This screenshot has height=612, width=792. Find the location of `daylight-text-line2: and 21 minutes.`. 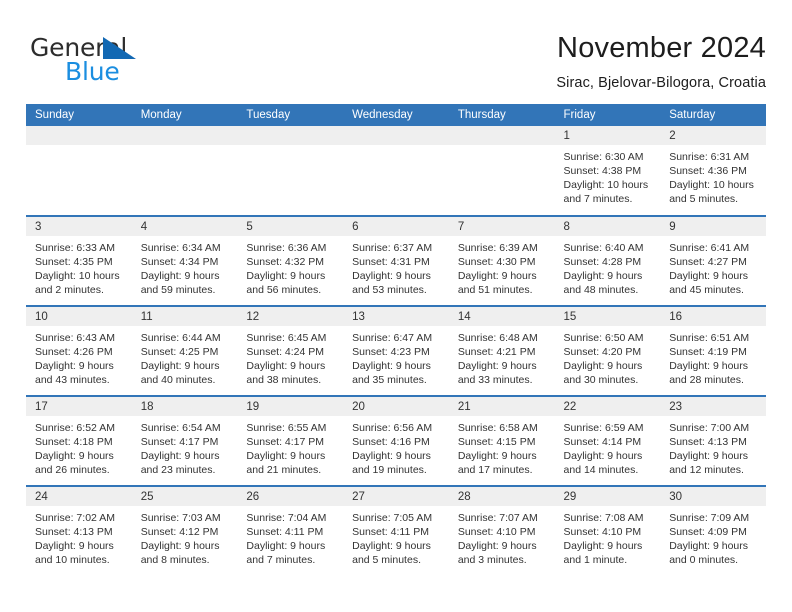

daylight-text-line2: and 21 minutes. is located at coordinates (284, 470).